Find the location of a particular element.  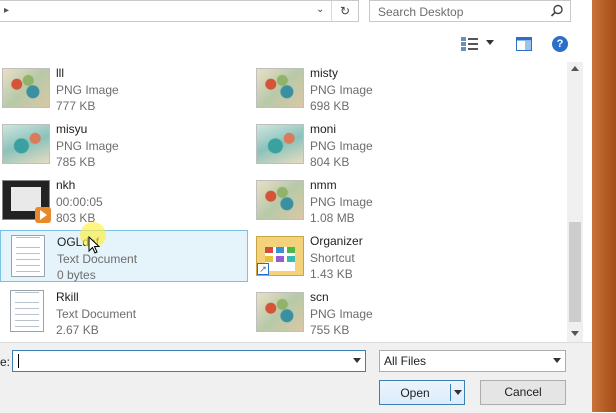

file-size: 1.08 MB is located at coordinates (332, 218).